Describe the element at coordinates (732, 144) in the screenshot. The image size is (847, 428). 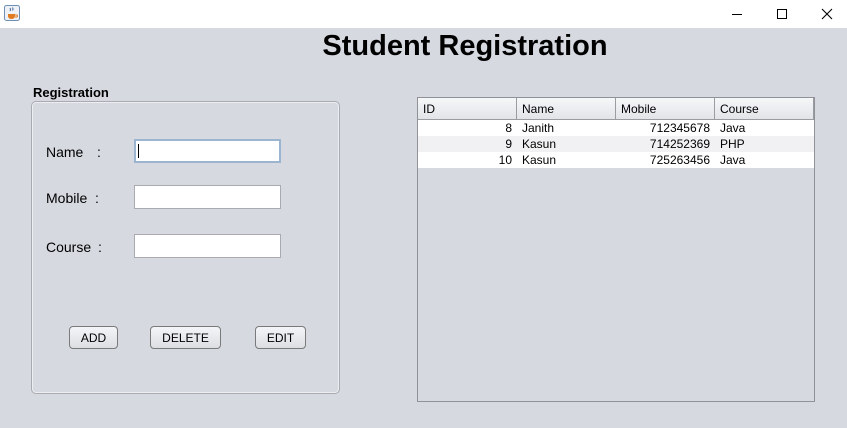
I see `cell-course: PHP` at that location.